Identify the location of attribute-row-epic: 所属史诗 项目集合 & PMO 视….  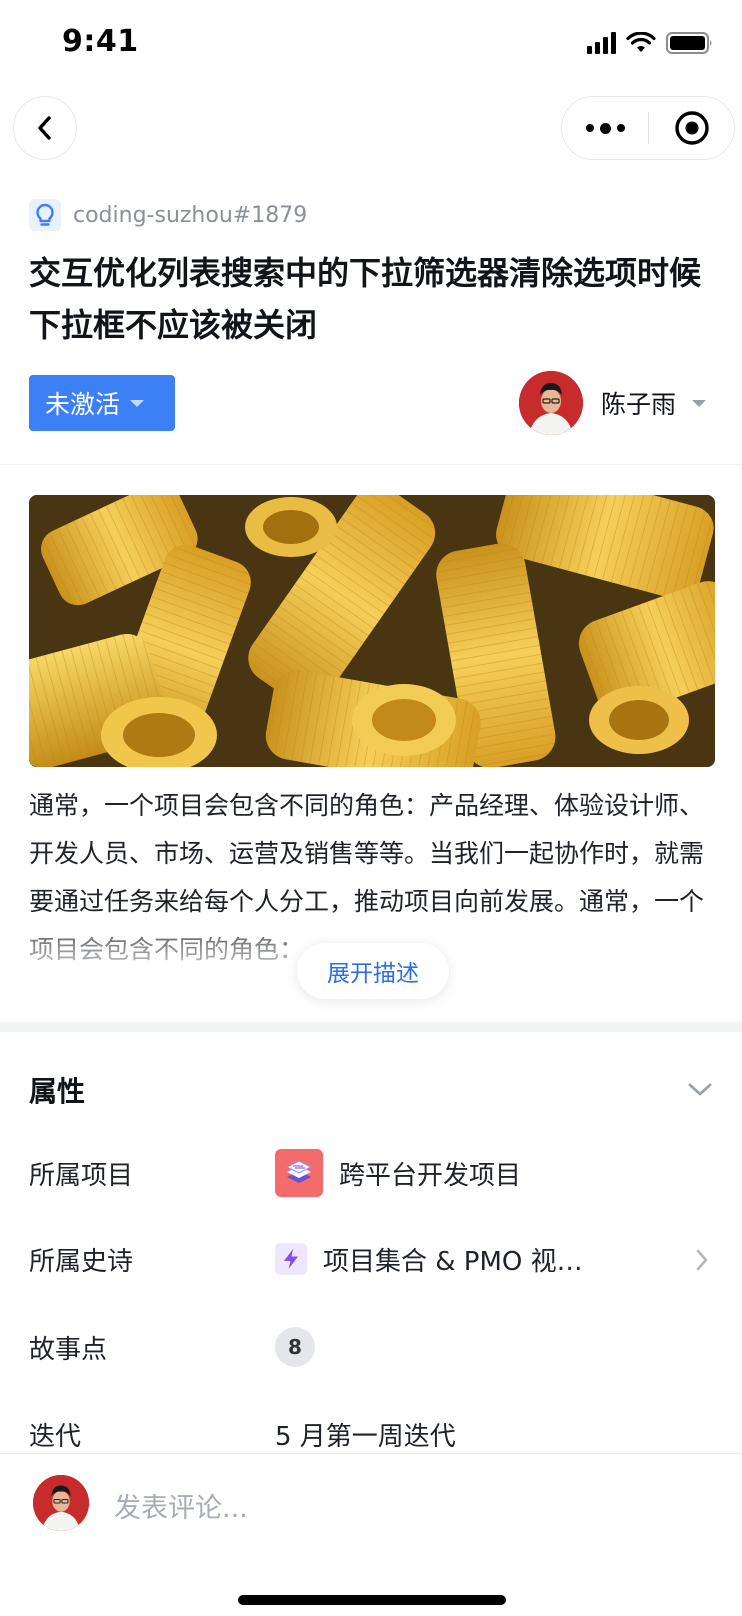
(374, 1259).